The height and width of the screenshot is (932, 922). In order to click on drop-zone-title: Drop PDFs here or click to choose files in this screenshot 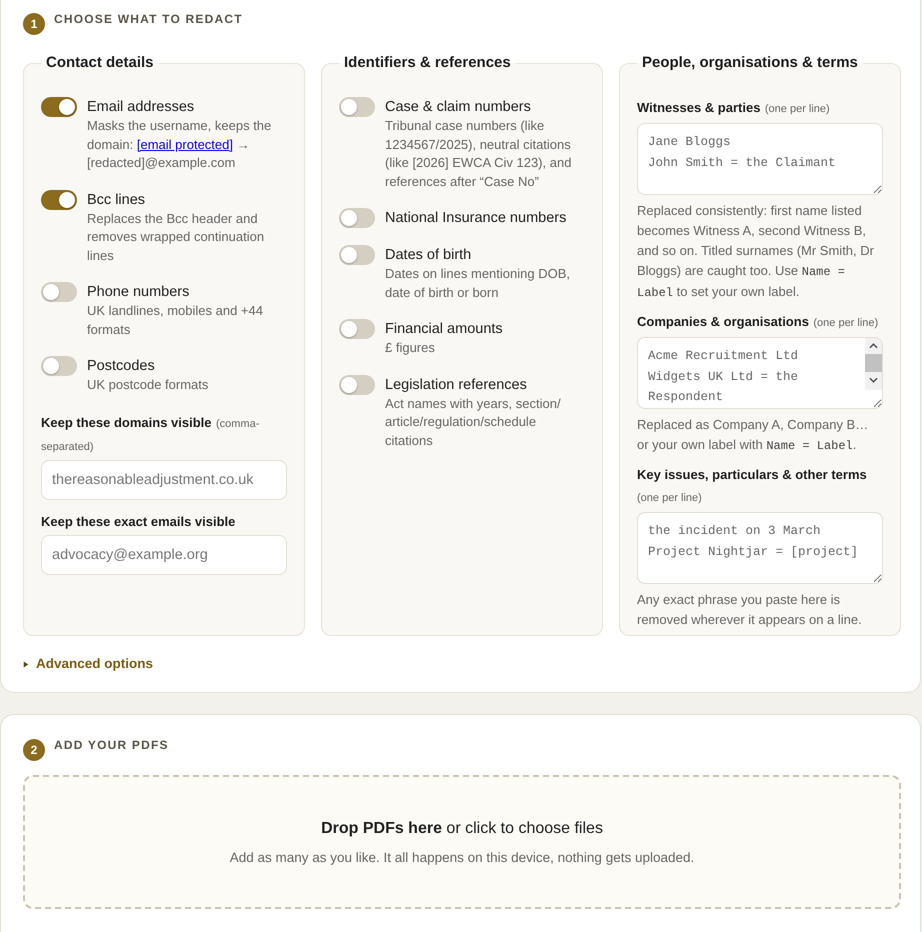, I will do `click(462, 828)`.